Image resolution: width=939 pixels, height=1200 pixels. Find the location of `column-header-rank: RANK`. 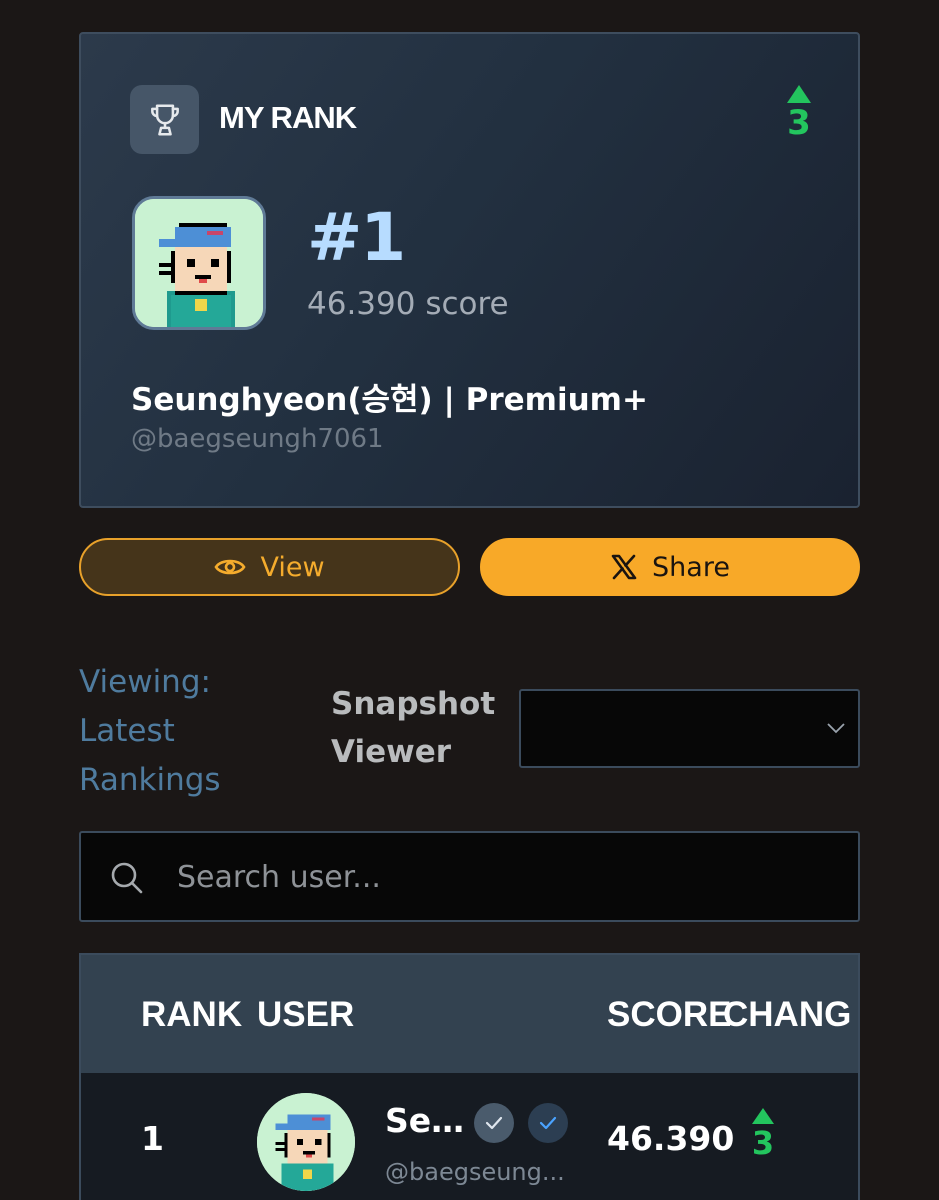

column-header-rank: RANK is located at coordinates (191, 1015).